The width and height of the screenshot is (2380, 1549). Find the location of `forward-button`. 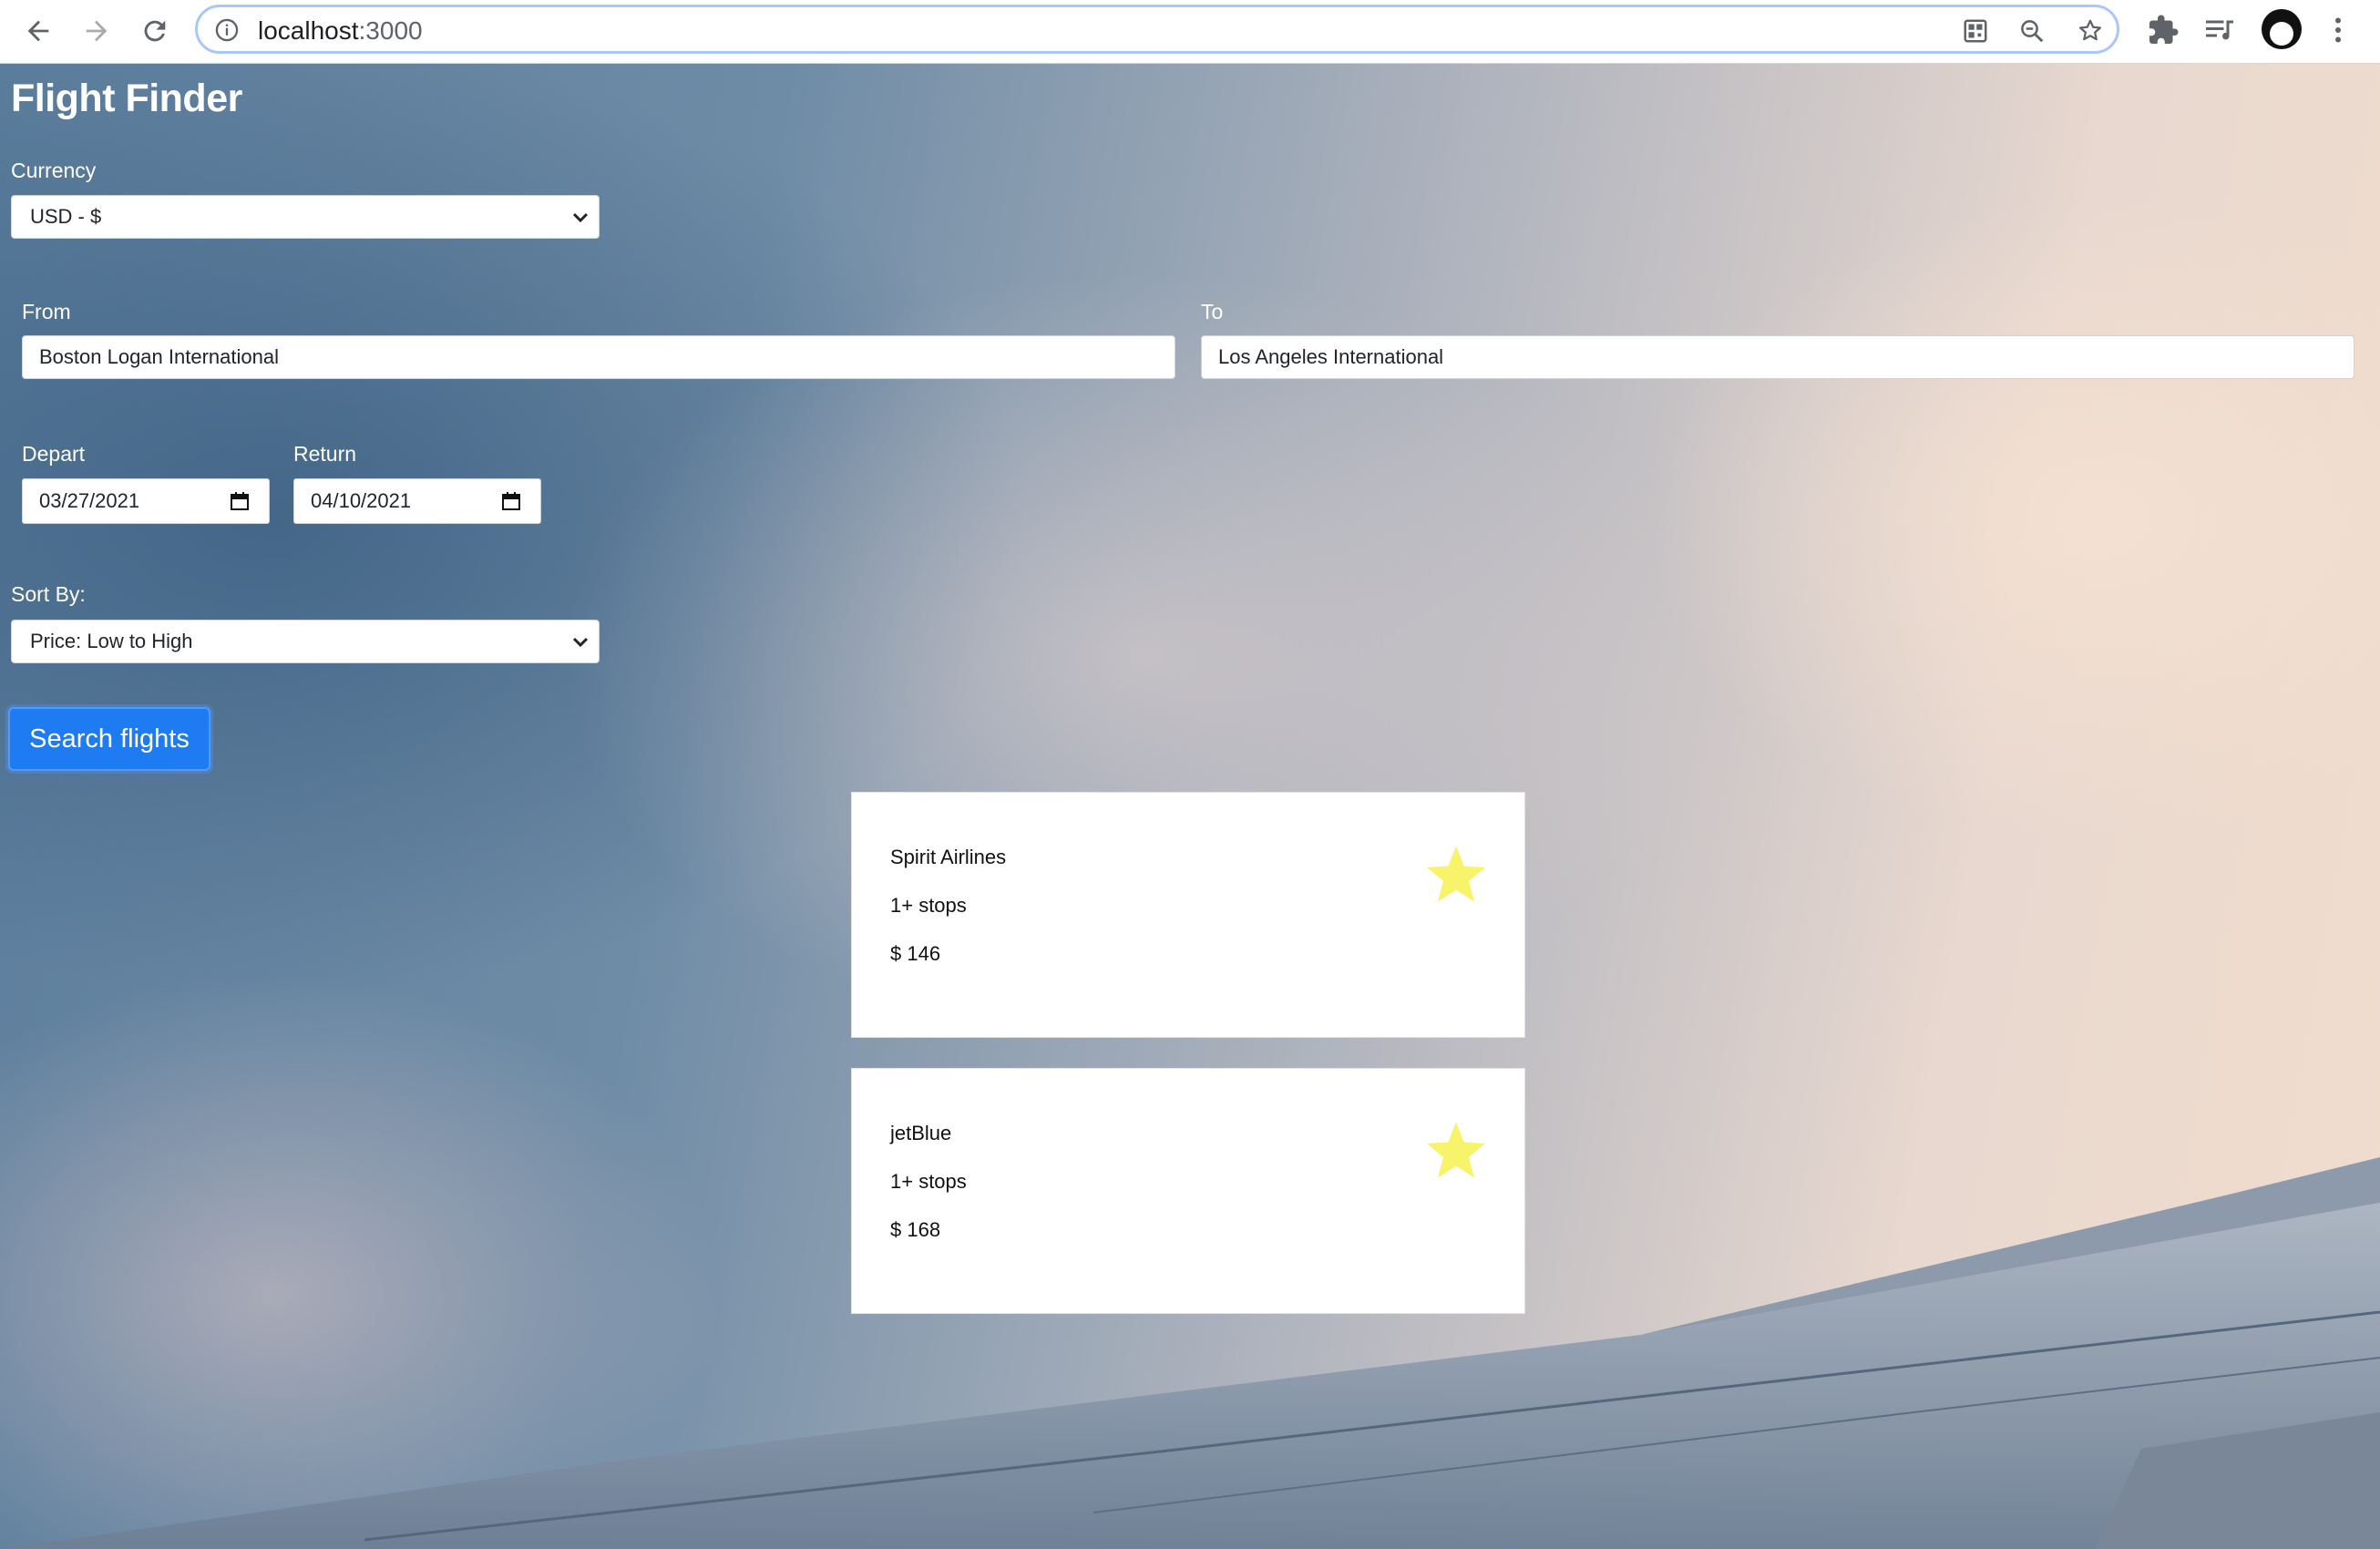

forward-button is located at coordinates (96, 31).